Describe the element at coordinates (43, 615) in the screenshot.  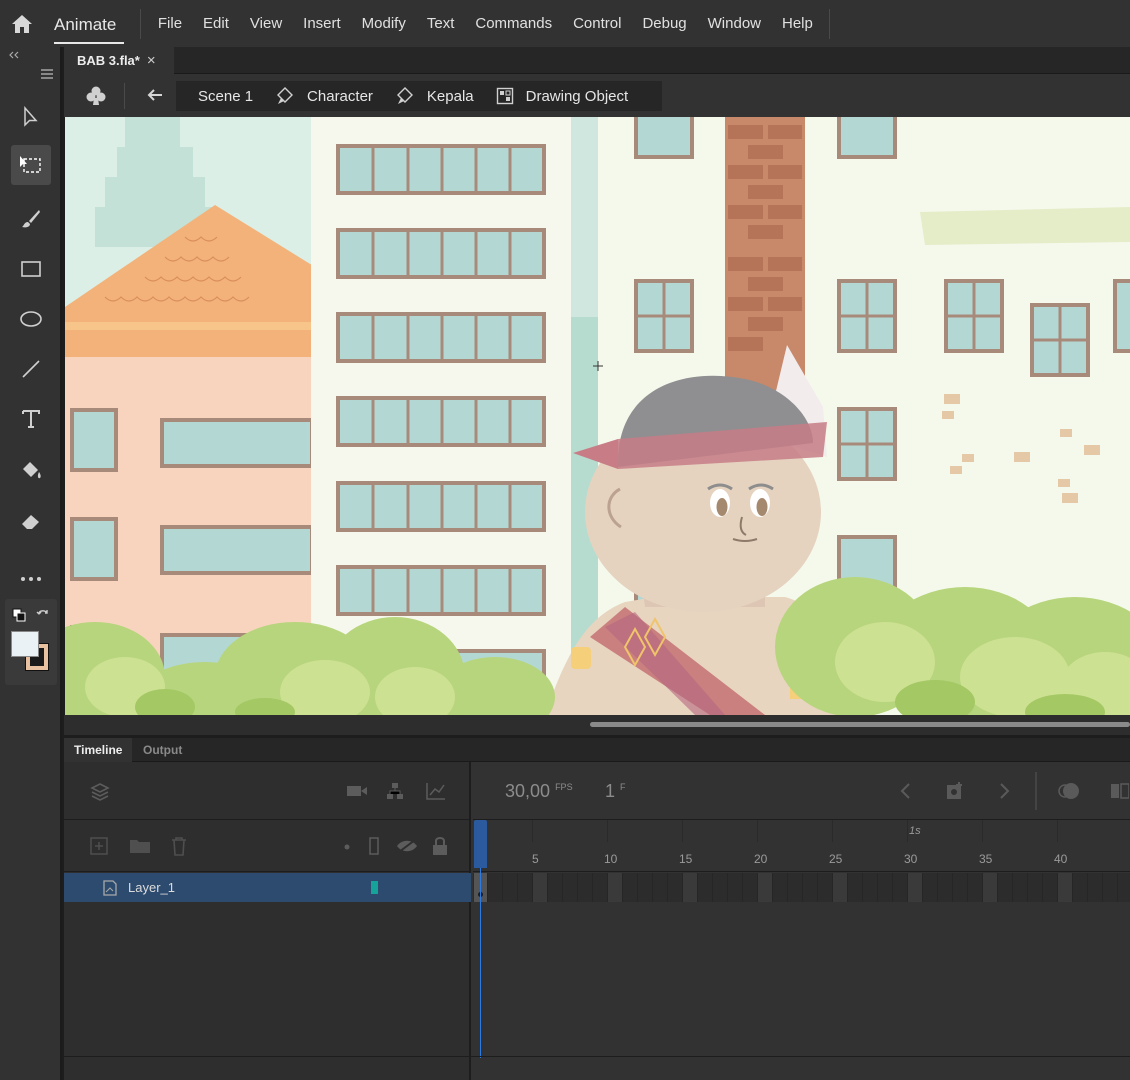
I see `swap-colors-icon` at that location.